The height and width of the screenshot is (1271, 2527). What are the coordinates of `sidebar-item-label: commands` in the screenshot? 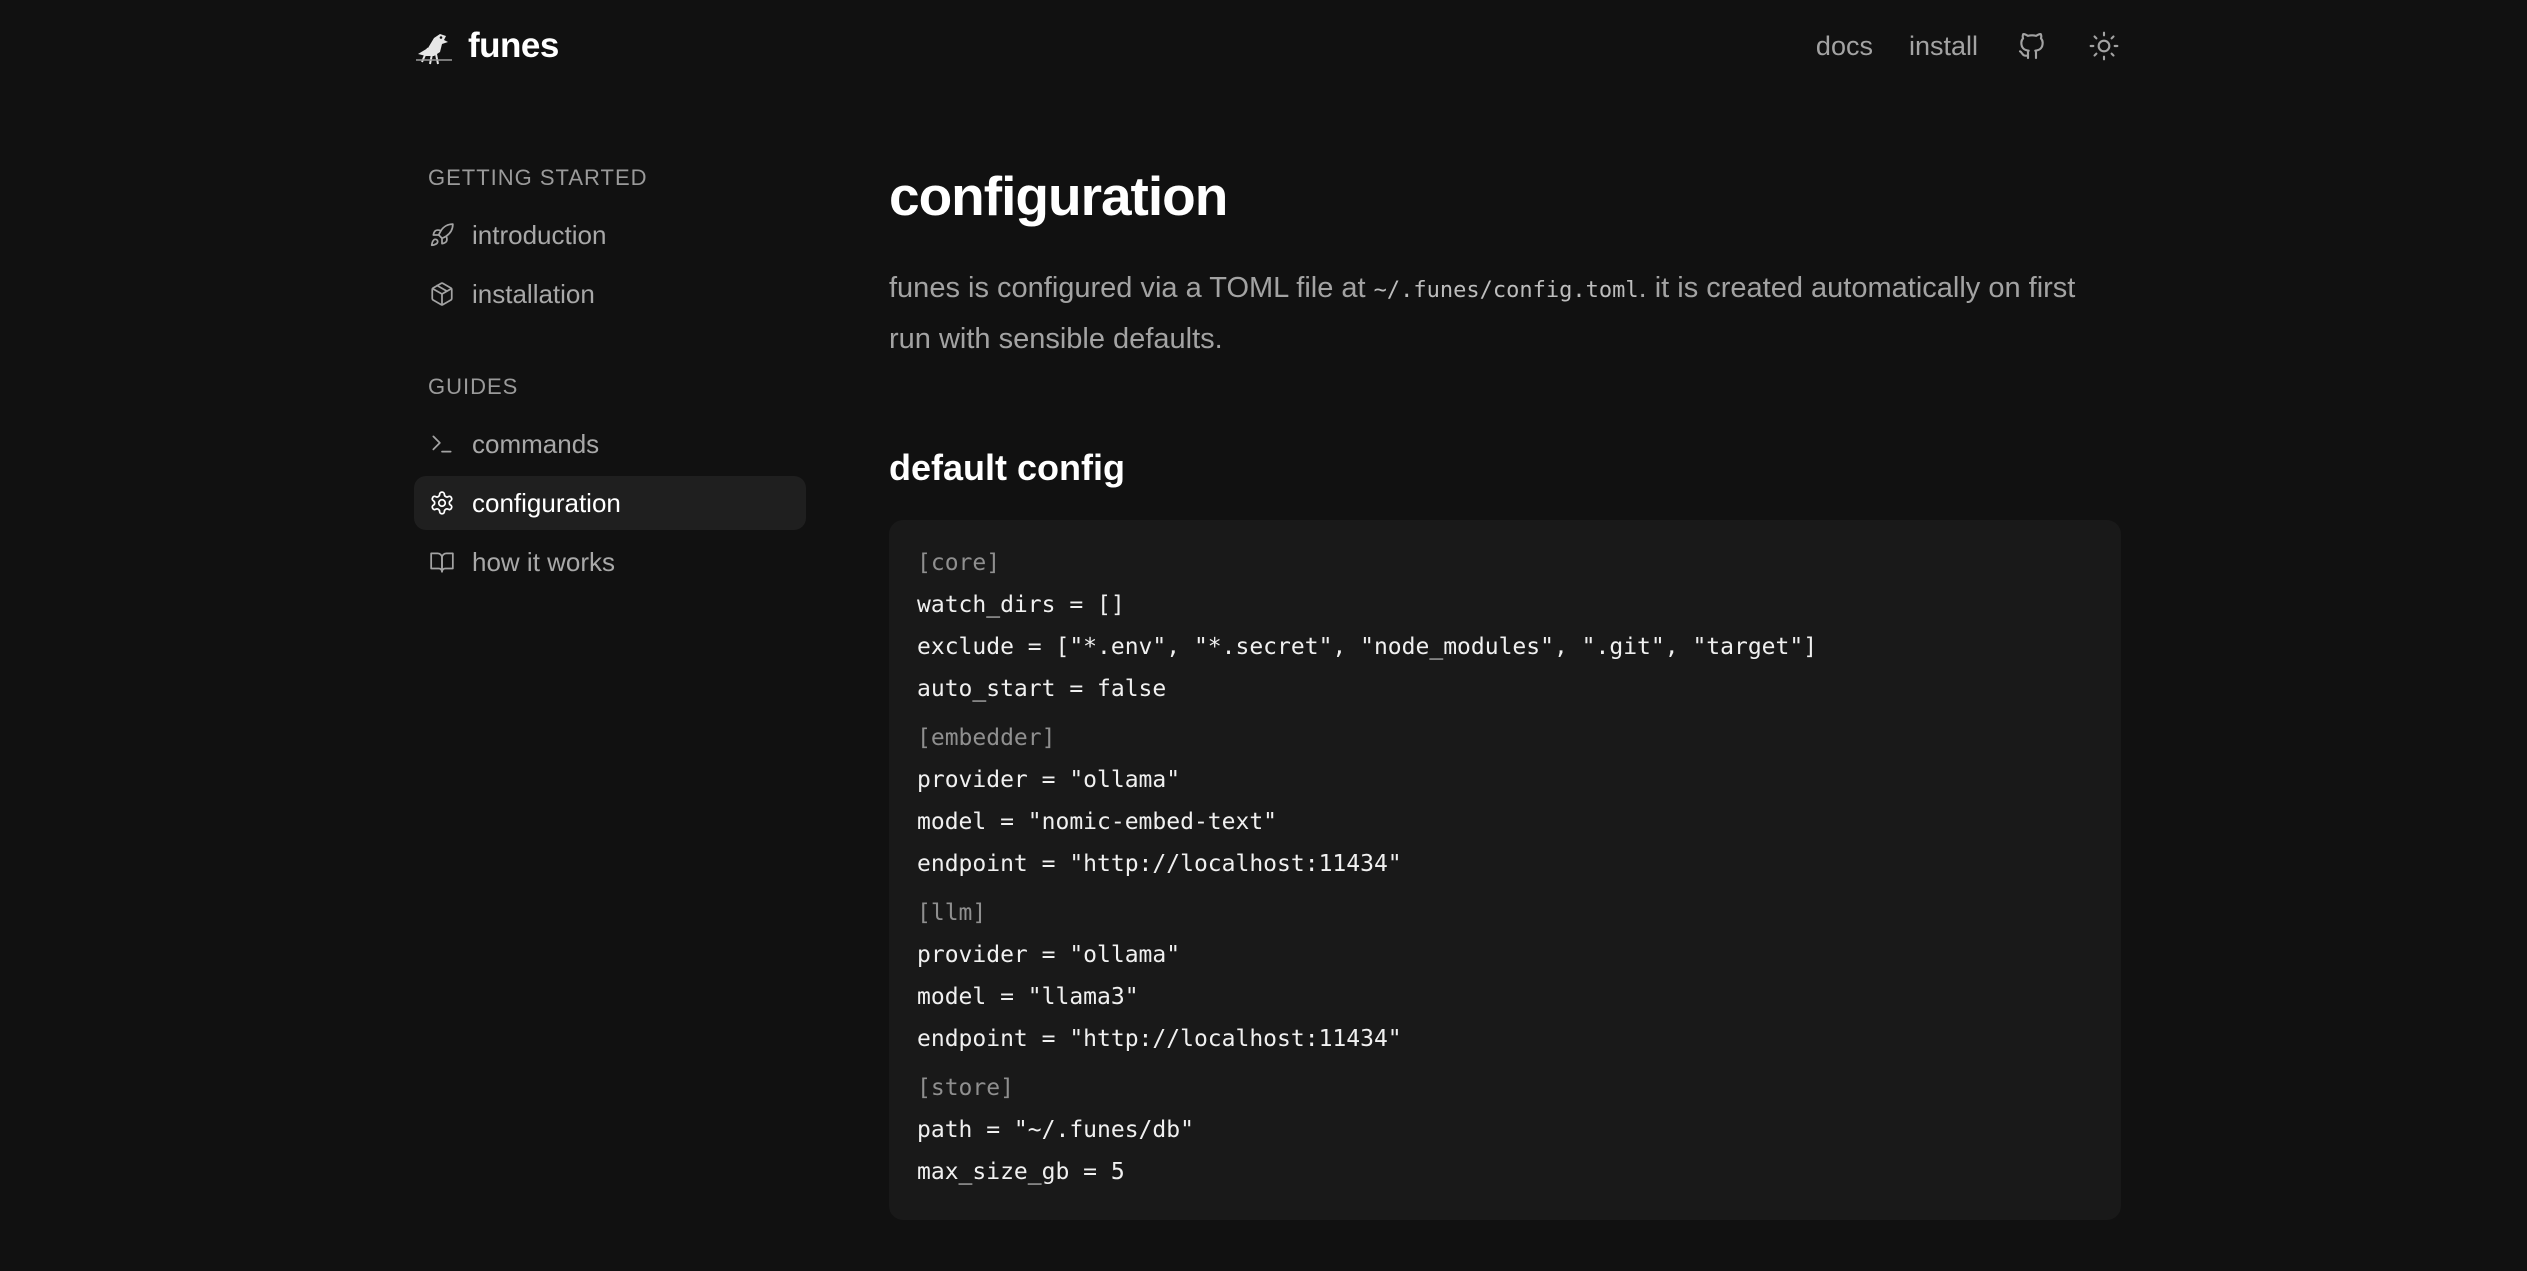 It's located at (536, 443).